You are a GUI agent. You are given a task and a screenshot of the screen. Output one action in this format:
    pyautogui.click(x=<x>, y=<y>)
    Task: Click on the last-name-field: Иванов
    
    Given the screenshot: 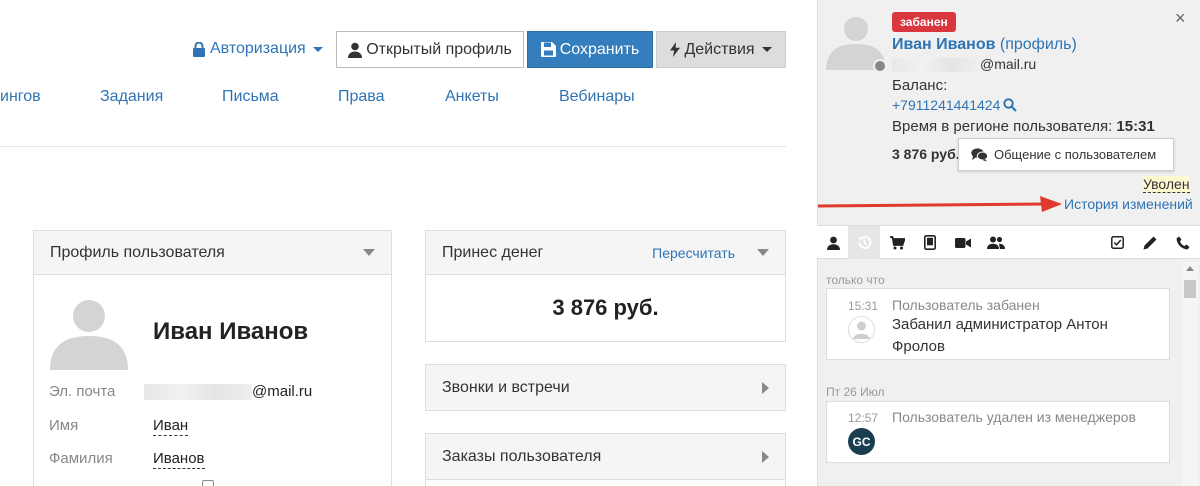 What is the action you would take?
    pyautogui.click(x=179, y=459)
    